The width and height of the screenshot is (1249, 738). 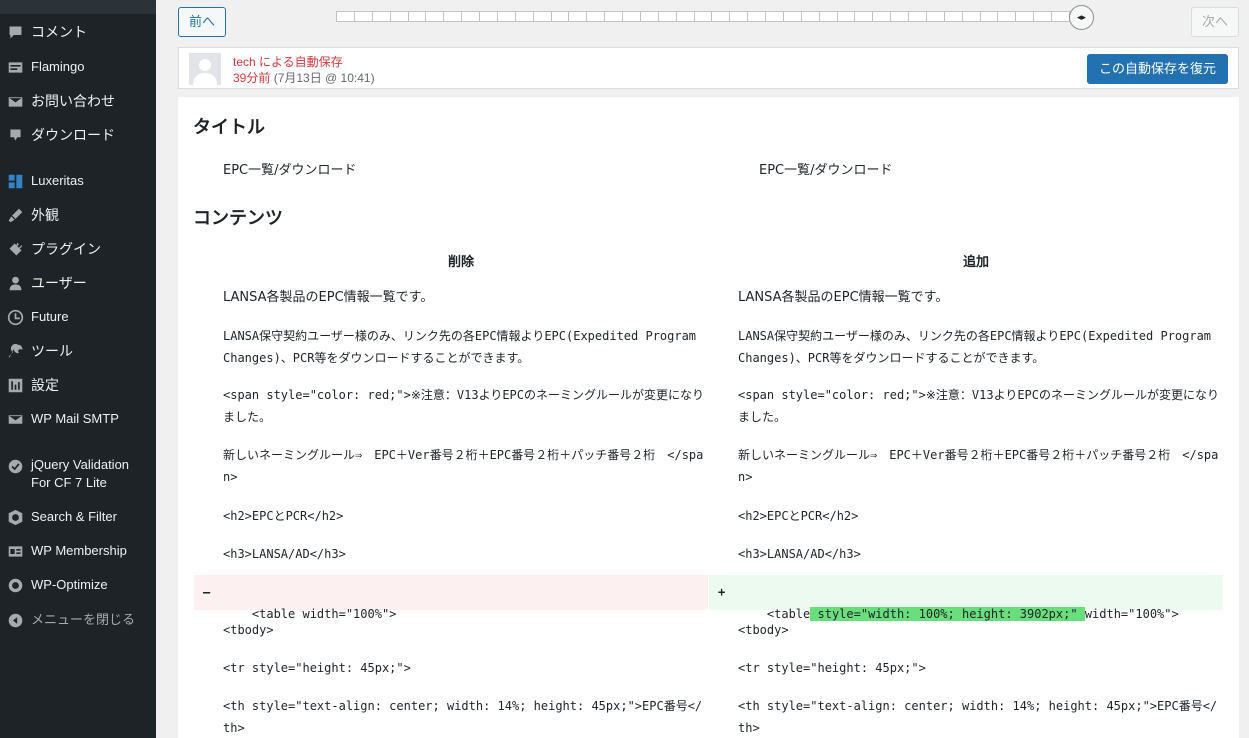 I want to click on sidebar-item-wp-optimize: WP-Optimize, so click(x=78, y=585).